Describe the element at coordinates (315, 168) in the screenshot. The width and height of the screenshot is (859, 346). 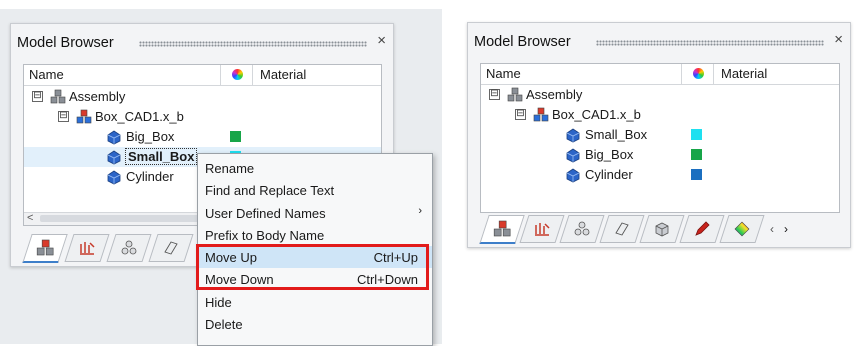
I see `menu-item-rename: Rename` at that location.